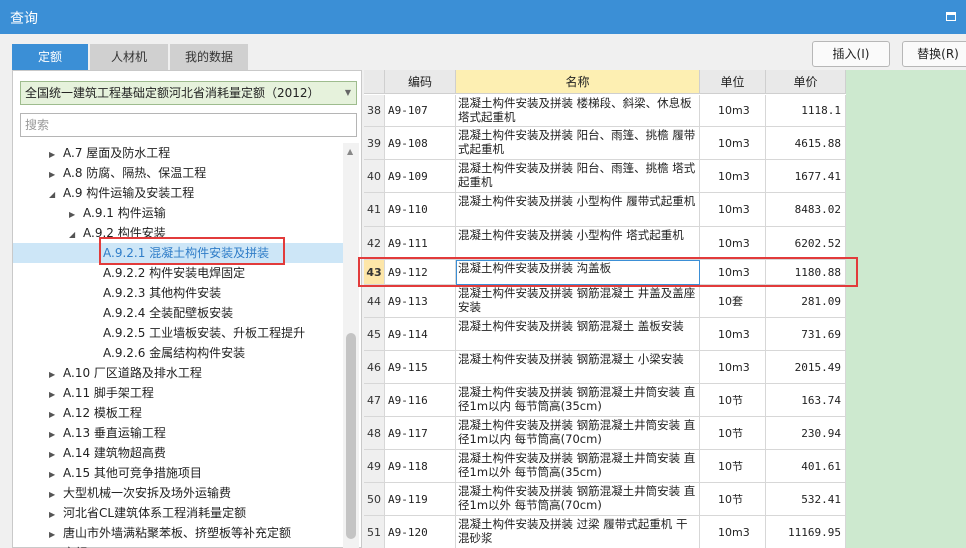  Describe the element at coordinates (934, 54) in the screenshot. I see `replace-button: 替换(R)` at that location.